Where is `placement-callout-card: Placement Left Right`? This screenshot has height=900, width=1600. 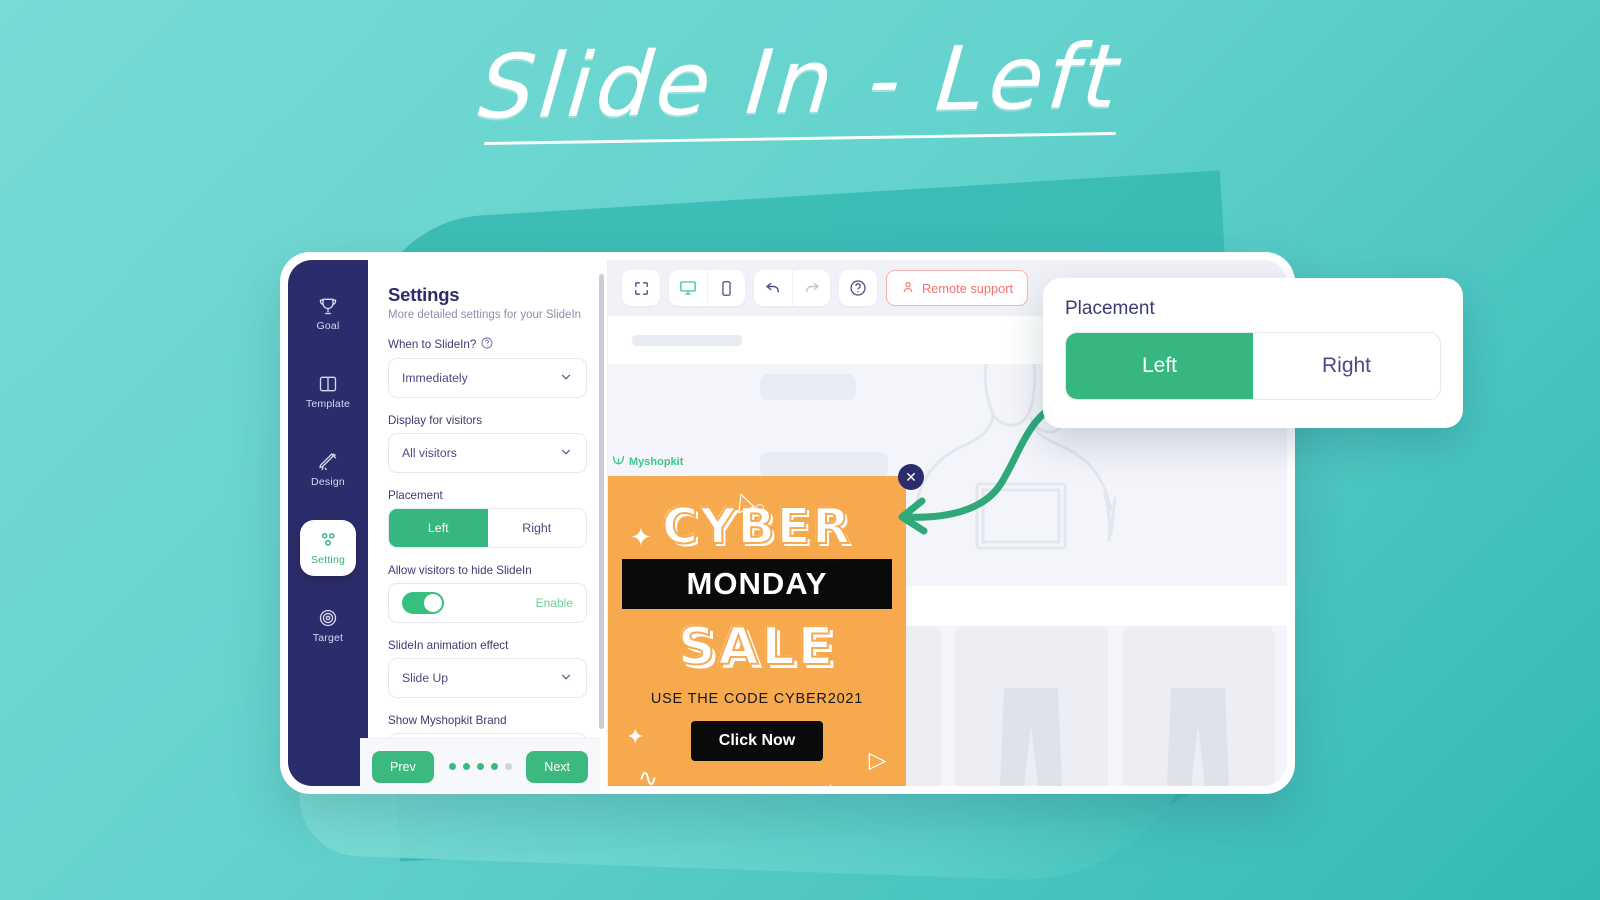
placement-callout-card: Placement Left Right is located at coordinates (1253, 353).